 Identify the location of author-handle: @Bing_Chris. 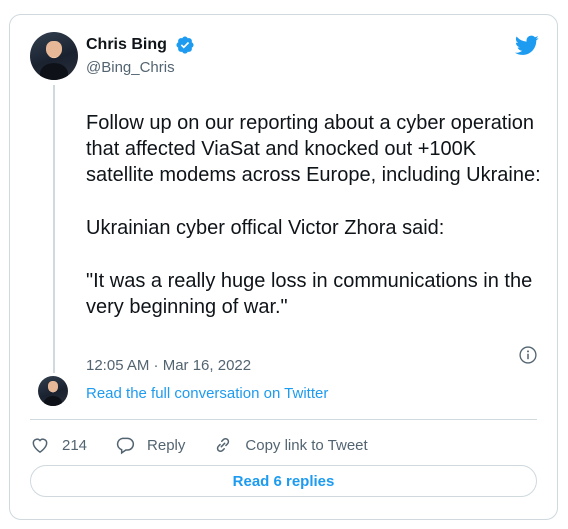
(130, 67).